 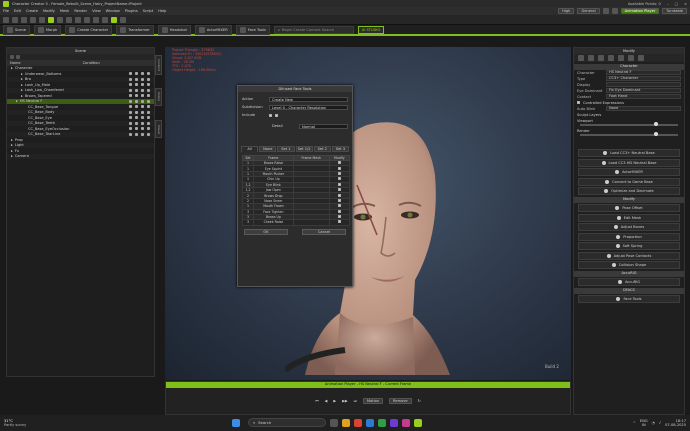 I want to click on accurig-button: AccuRIG, so click(x=629, y=282).